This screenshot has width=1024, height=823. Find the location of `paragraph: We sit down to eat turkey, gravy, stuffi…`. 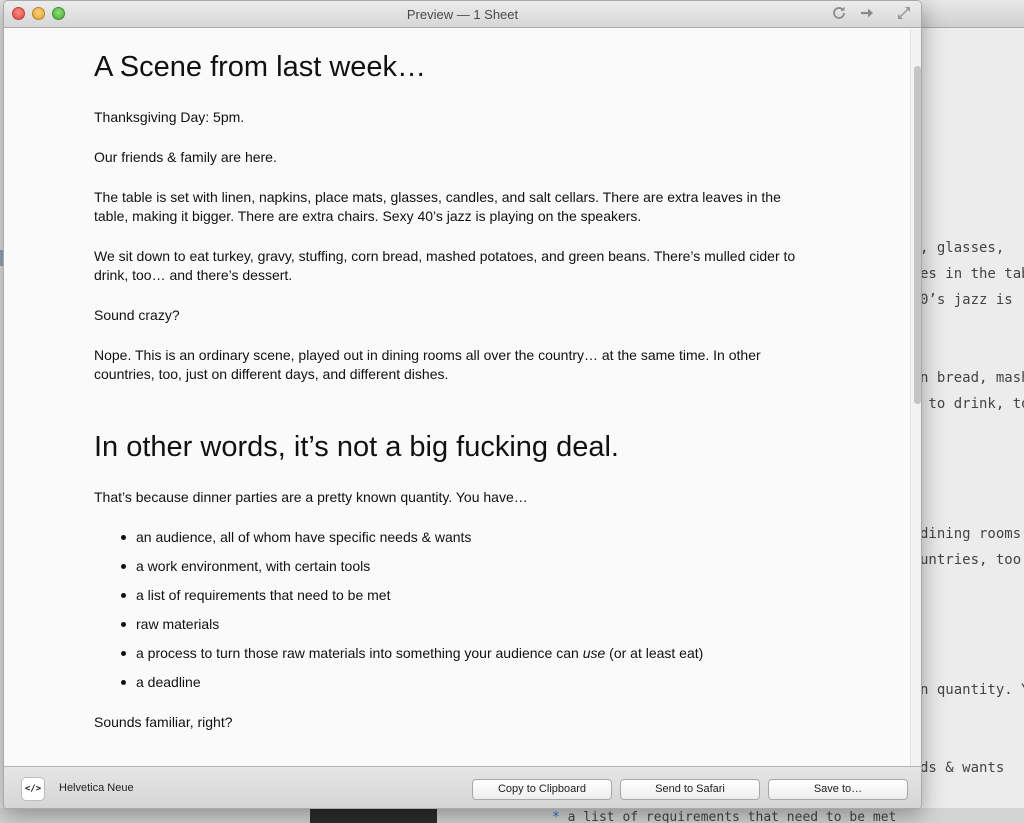

paragraph: We sit down to eat turkey, gravy, stuffi… is located at coordinates (445, 265).